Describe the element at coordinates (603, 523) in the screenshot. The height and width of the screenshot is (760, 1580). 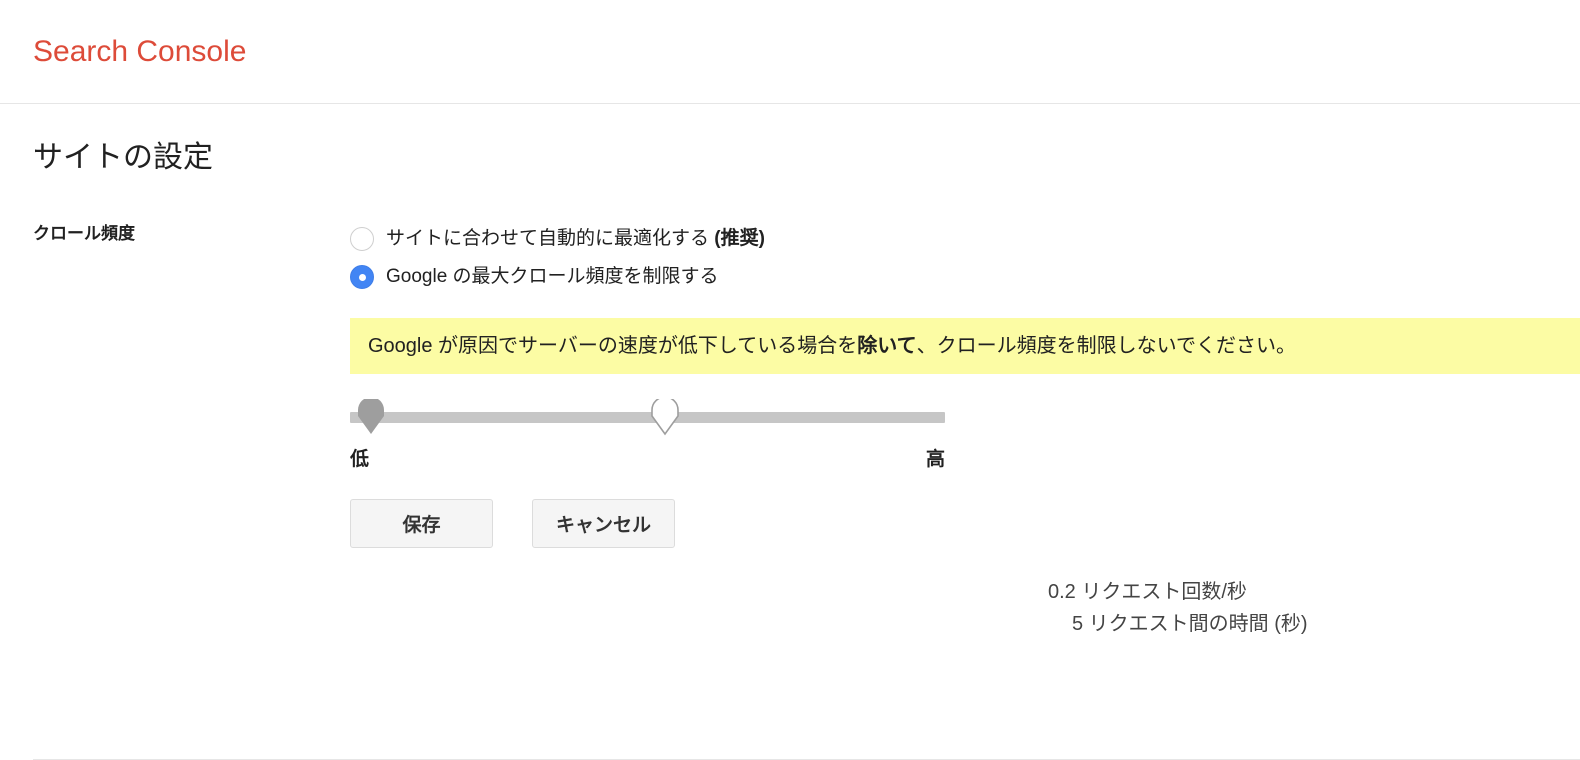
I see `cancel-button: キャンセル` at that location.